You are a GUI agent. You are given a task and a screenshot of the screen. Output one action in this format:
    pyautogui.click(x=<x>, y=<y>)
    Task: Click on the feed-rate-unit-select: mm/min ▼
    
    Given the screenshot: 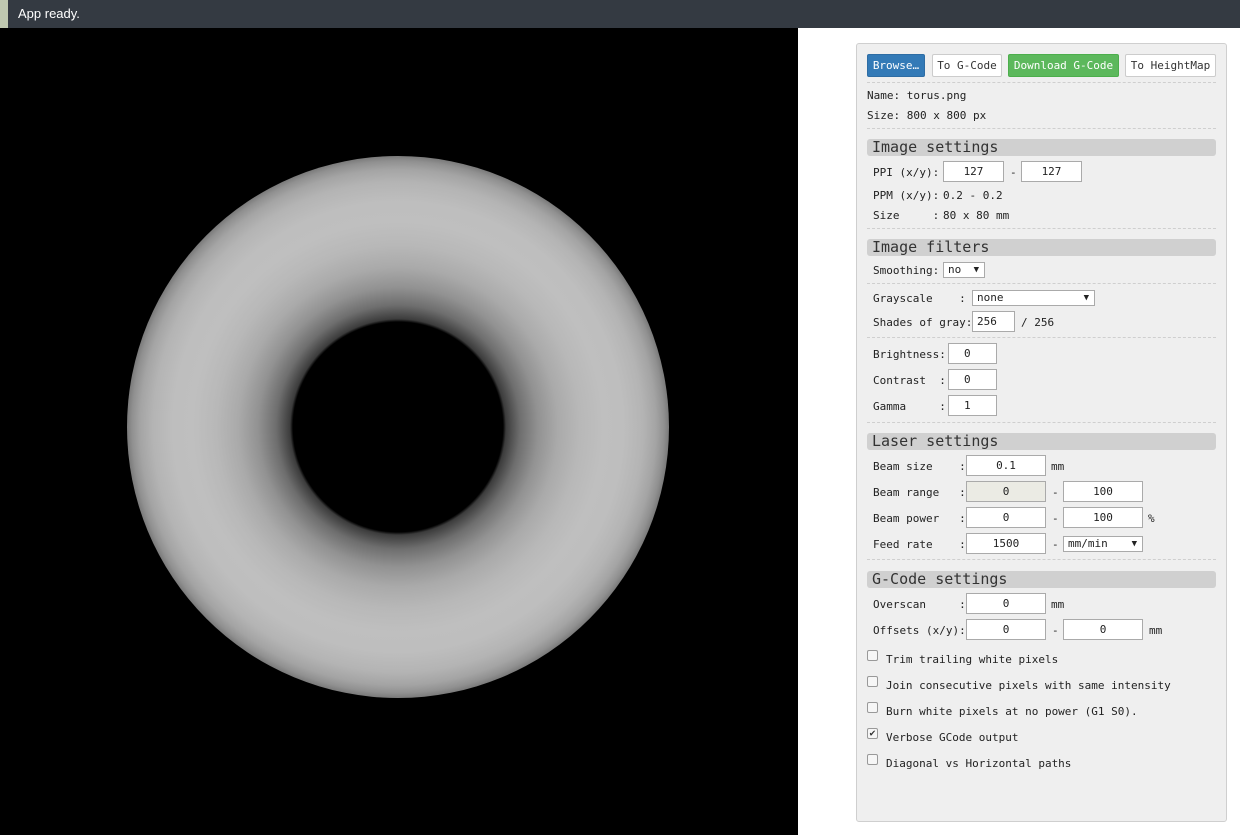 What is the action you would take?
    pyautogui.click(x=1103, y=544)
    